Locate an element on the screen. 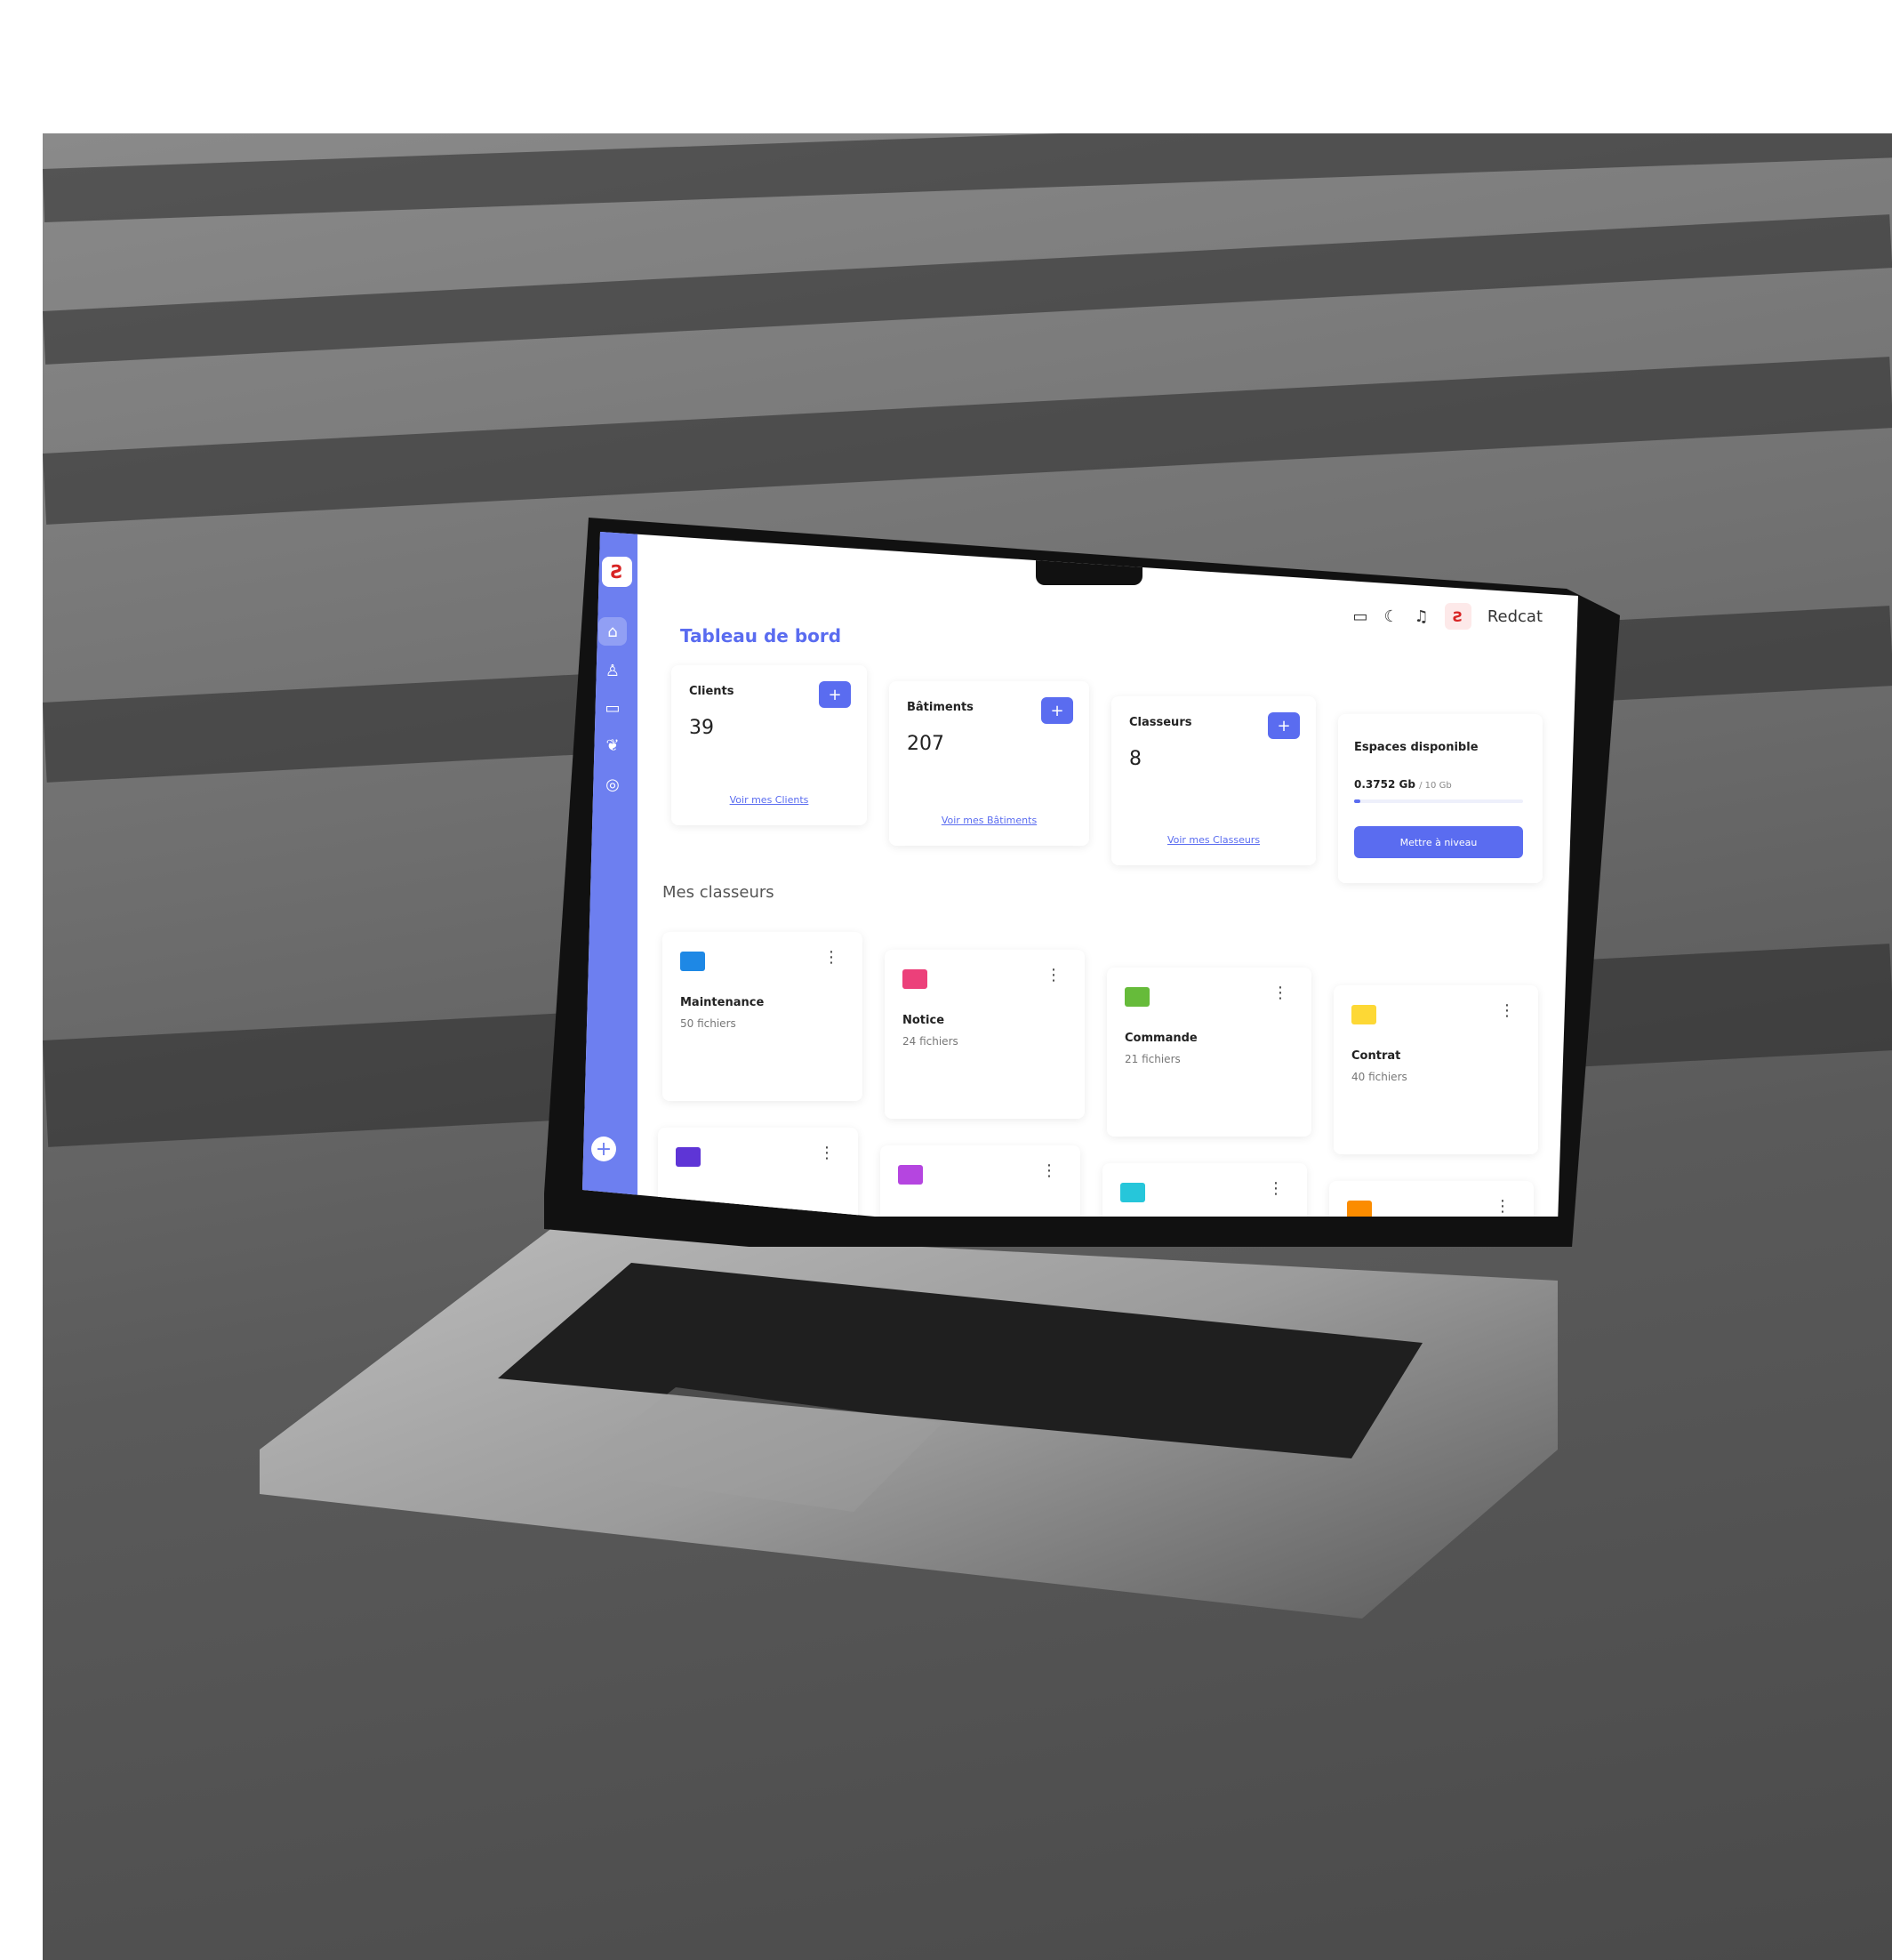 Image resolution: width=1892 pixels, height=1960 pixels. settings-icon: ◎ is located at coordinates (613, 784).